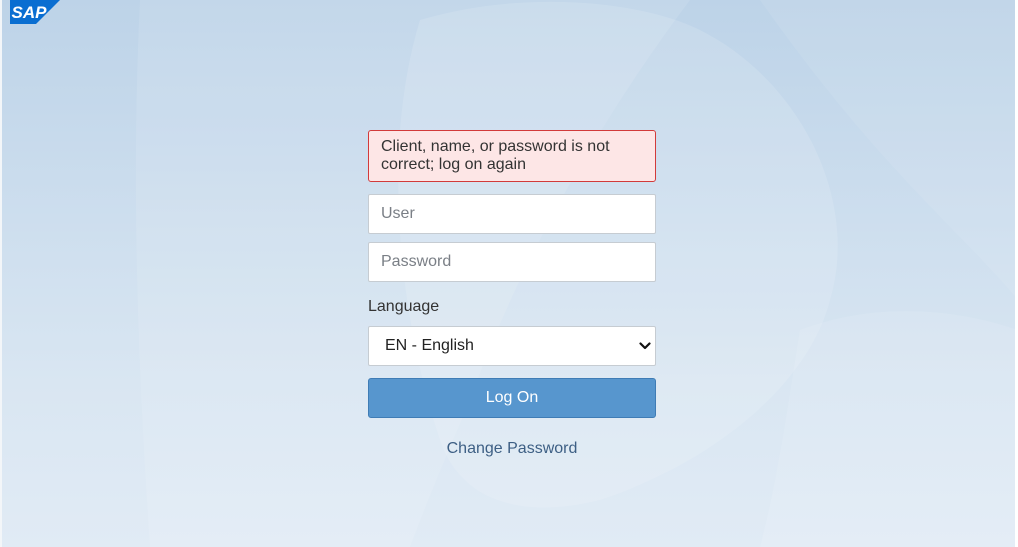  What do you see at coordinates (512, 346) in the screenshot?
I see `language-select: EN - English` at bounding box center [512, 346].